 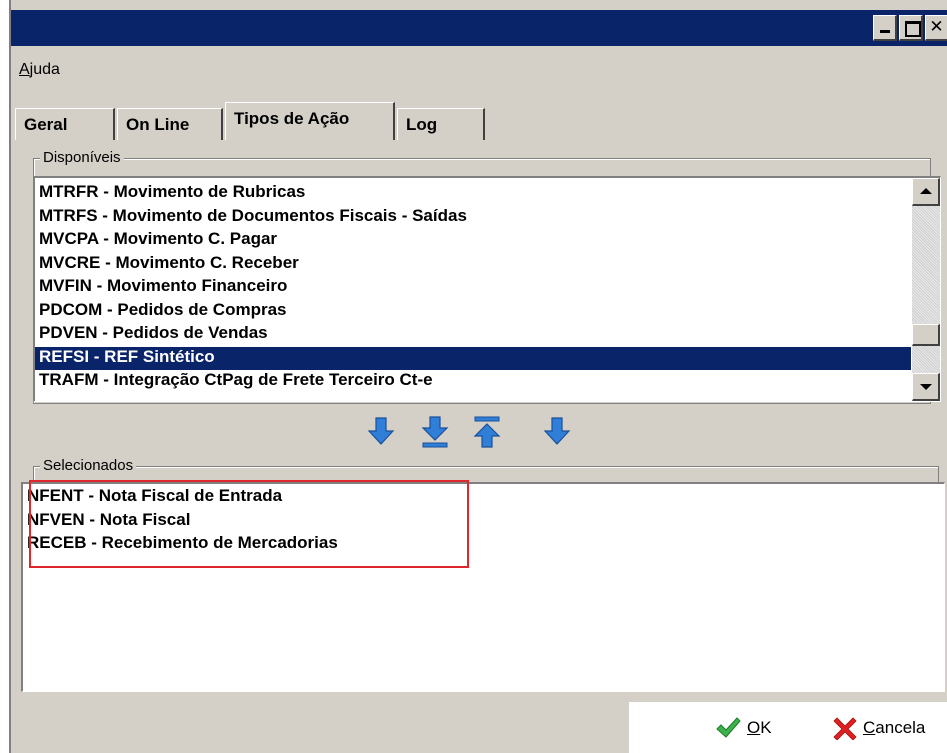 I want to click on minimize-button, so click(x=885, y=28).